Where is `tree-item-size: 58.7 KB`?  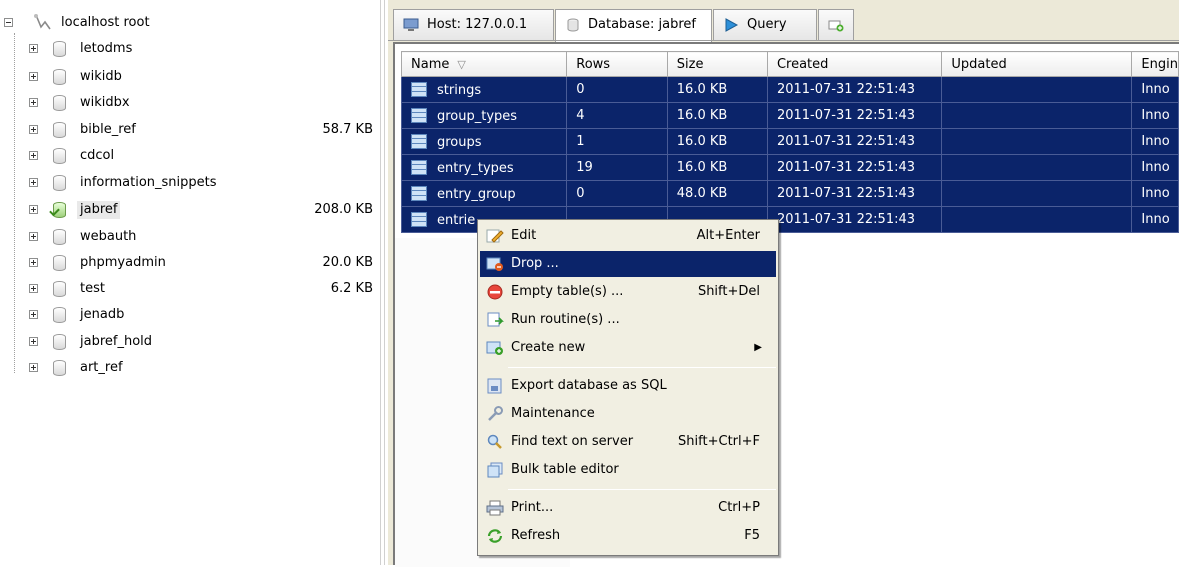 tree-item-size: 58.7 KB is located at coordinates (347, 129).